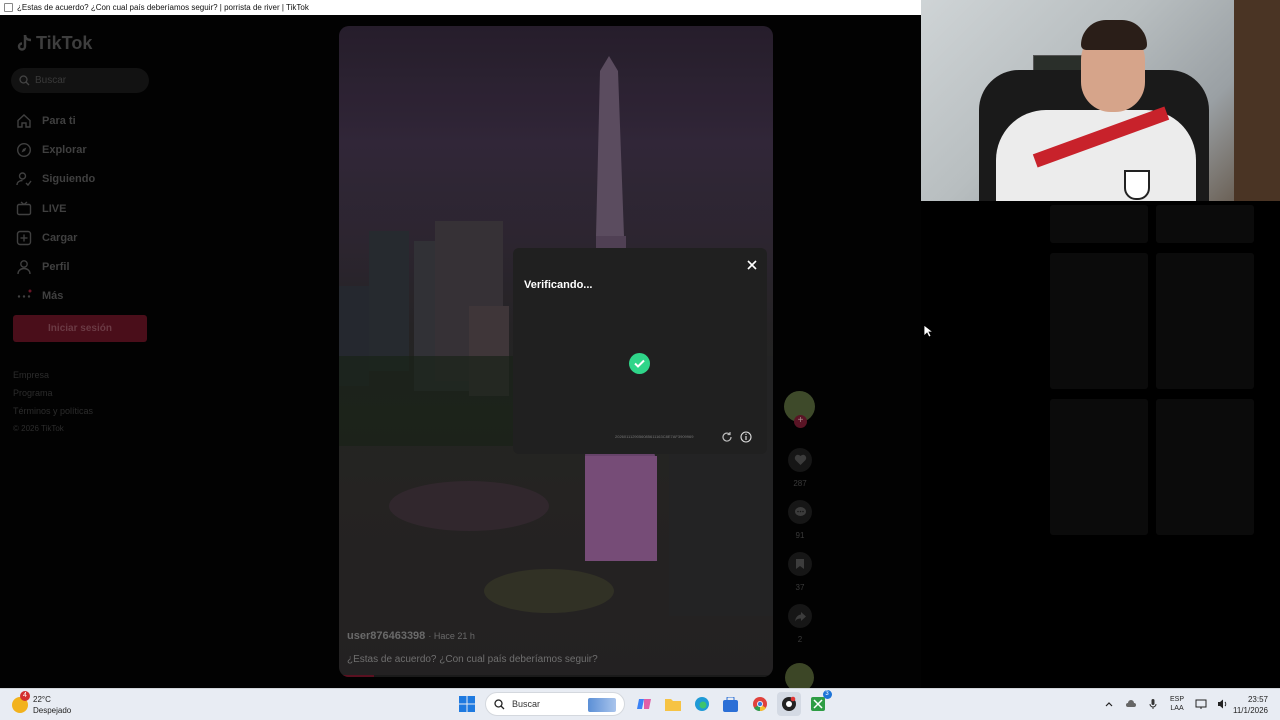 This screenshot has width=1280, height=720. Describe the element at coordinates (673, 704) in the screenshot. I see `file-explorer-icon` at that location.